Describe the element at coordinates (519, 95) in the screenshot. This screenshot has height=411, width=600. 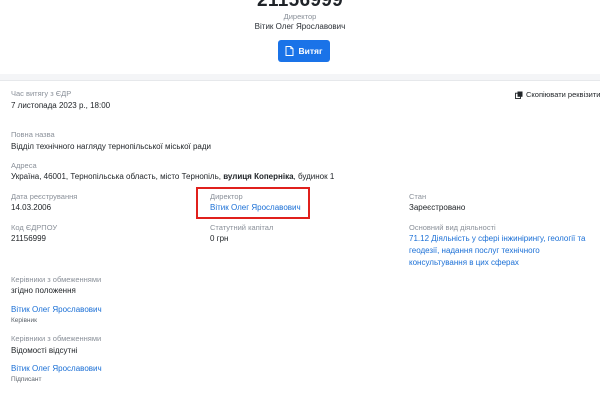
I see `copy-icon` at that location.